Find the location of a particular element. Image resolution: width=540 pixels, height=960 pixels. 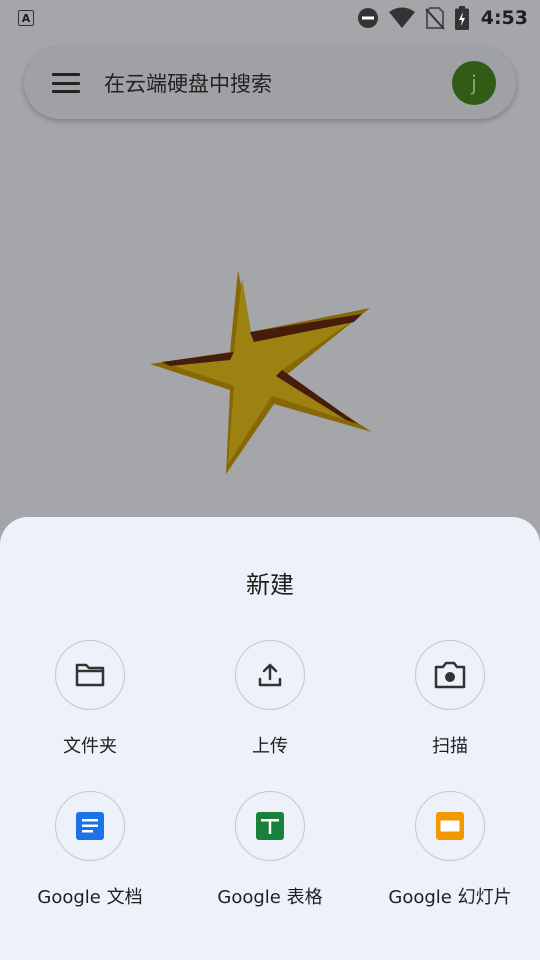

google-slides-button is located at coordinates (450, 826).